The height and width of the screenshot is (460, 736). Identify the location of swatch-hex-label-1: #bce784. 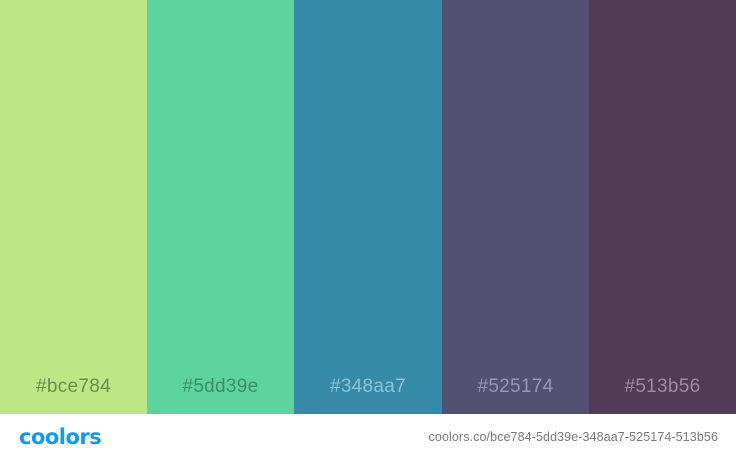
(73, 386).